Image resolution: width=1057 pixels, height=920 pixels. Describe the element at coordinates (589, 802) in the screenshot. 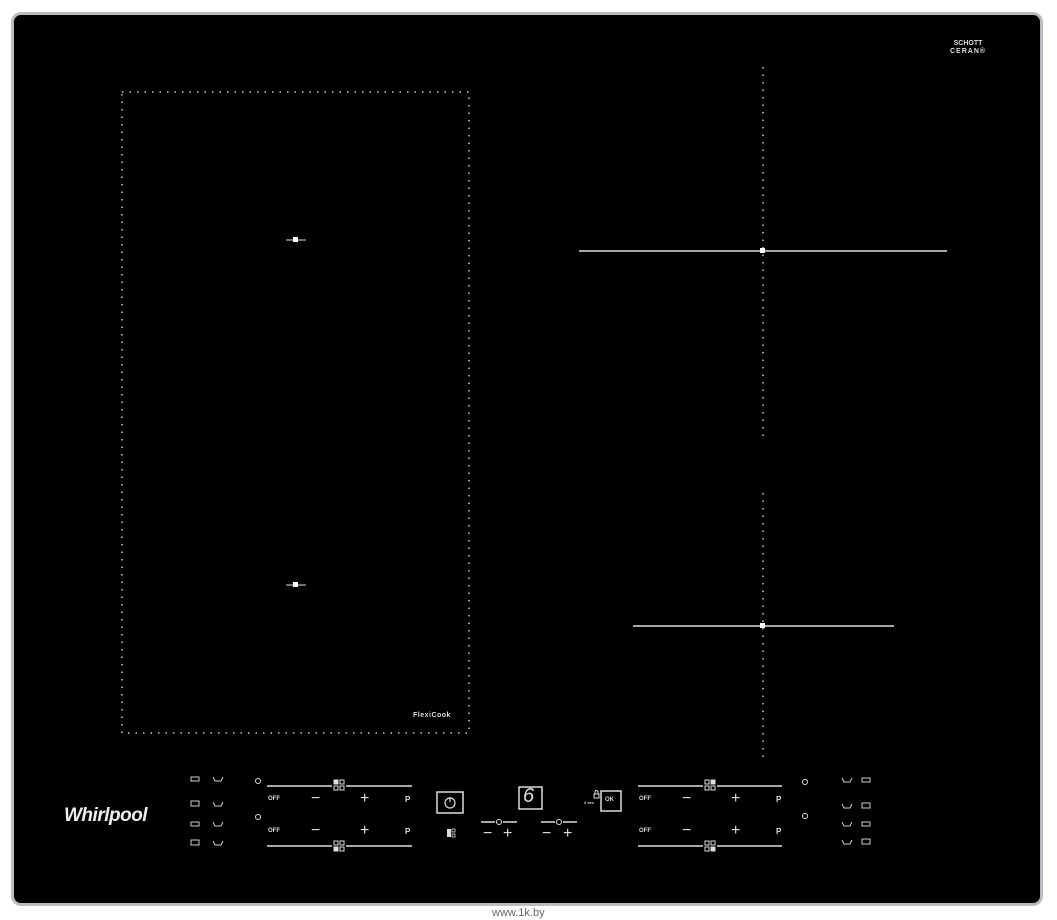

I see `lock-hold-label: 3 sec` at that location.